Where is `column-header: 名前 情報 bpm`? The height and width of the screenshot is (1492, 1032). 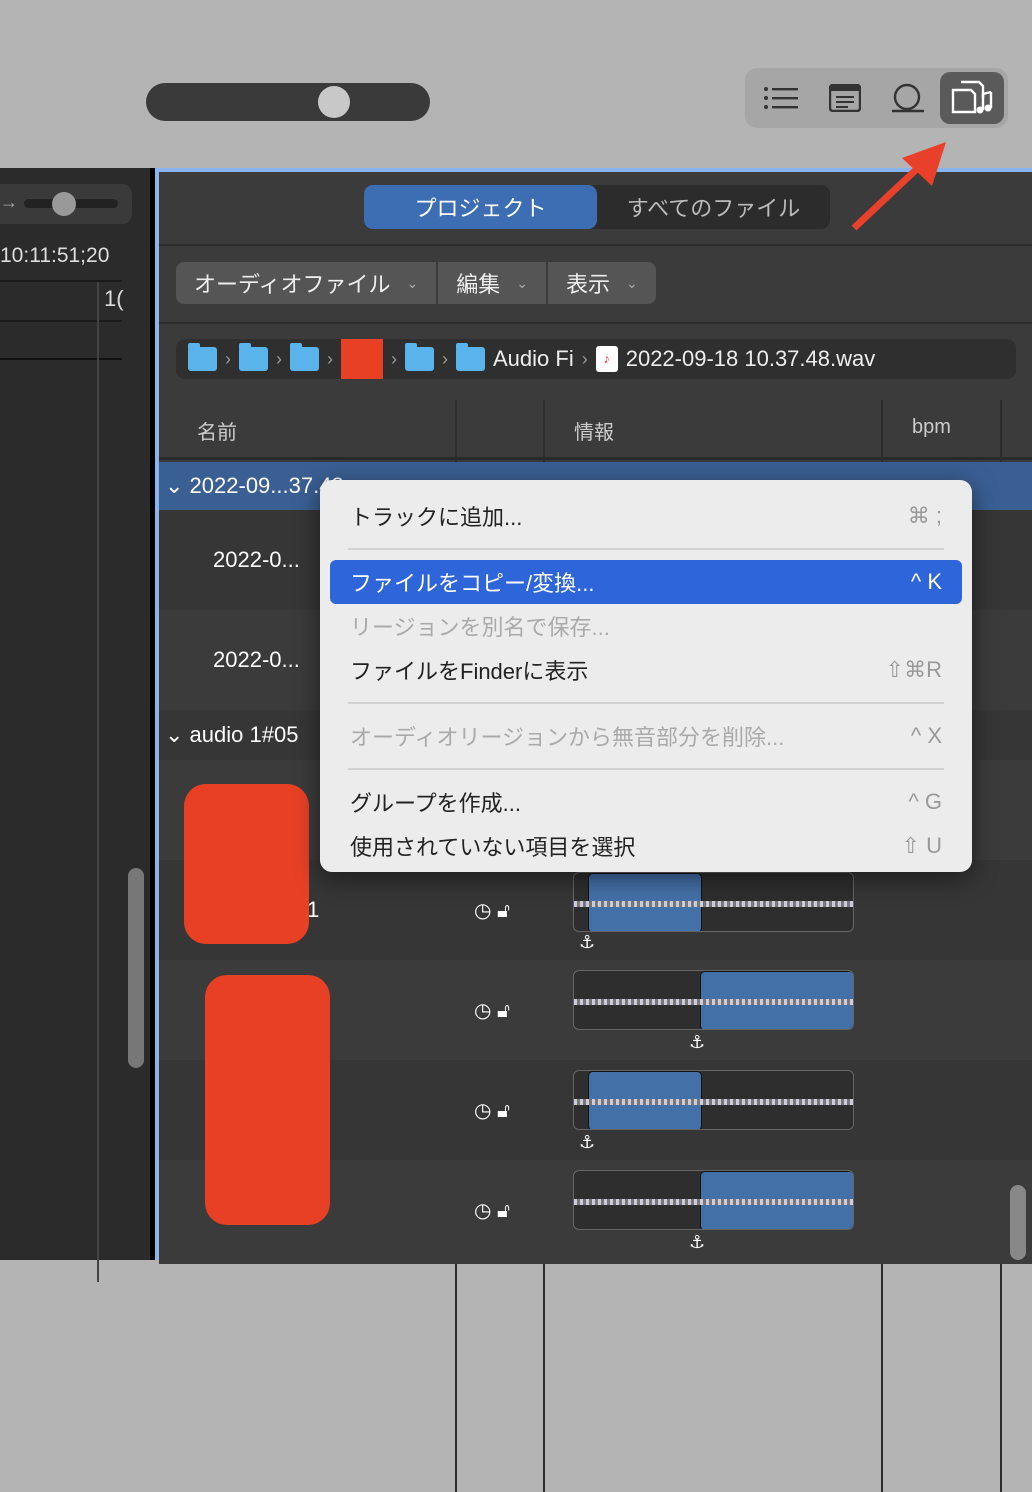
column-header: 名前 情報 bpm is located at coordinates (595, 430).